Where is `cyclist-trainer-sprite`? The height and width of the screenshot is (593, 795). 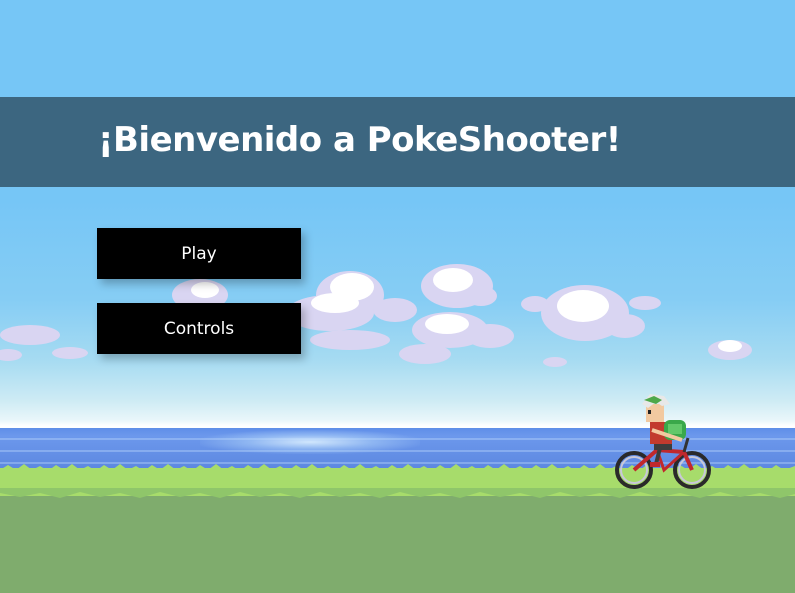 cyclist-trainer-sprite is located at coordinates (663, 441).